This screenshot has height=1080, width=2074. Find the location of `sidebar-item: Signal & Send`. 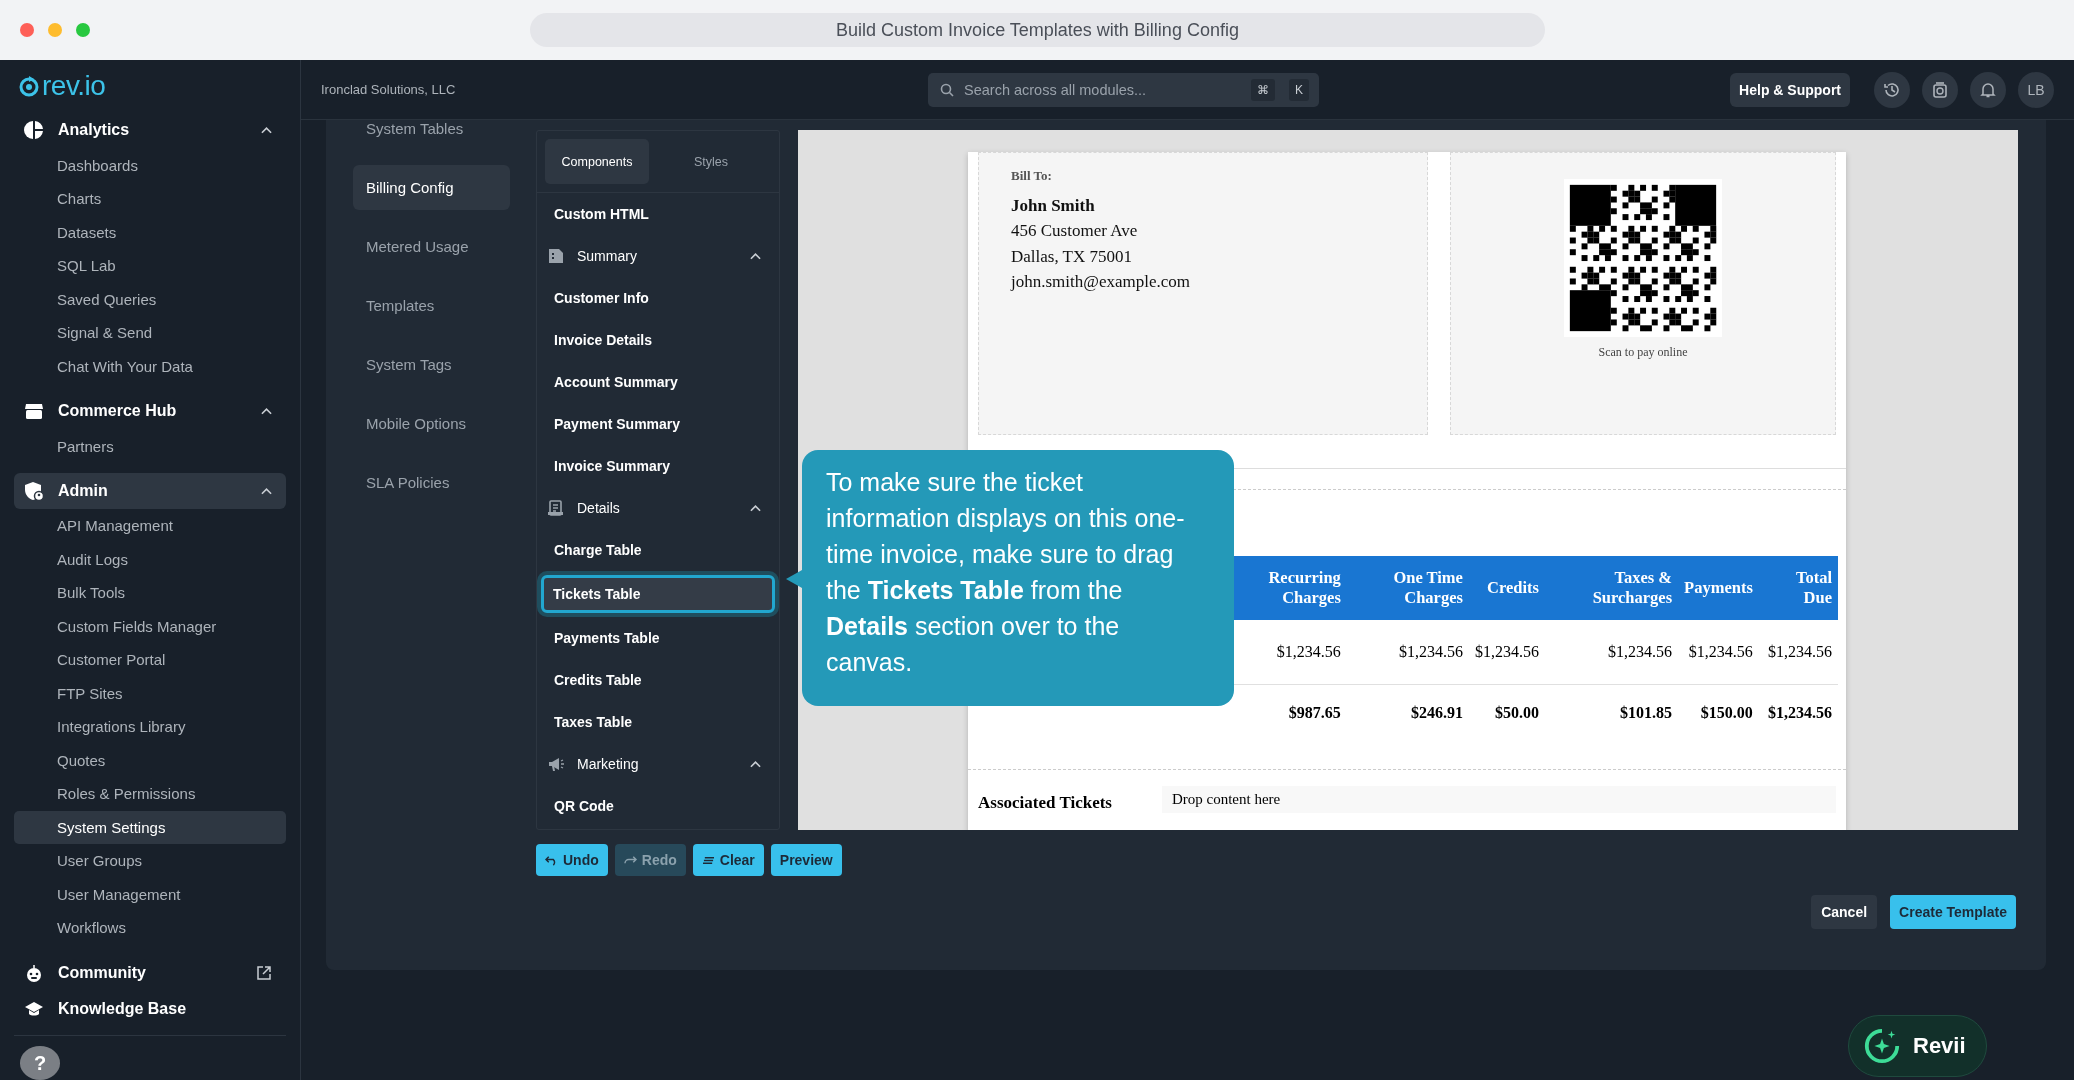

sidebar-item: Signal & Send is located at coordinates (150, 333).